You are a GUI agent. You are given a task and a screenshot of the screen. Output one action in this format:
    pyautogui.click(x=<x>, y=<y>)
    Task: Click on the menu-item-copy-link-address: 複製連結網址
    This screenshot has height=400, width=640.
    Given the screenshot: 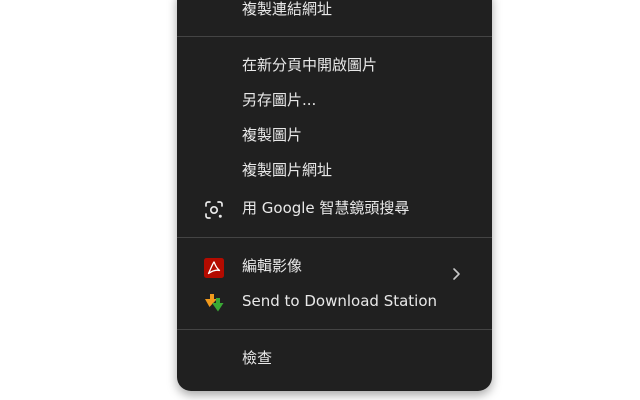 What is the action you would take?
    pyautogui.click(x=334, y=13)
    